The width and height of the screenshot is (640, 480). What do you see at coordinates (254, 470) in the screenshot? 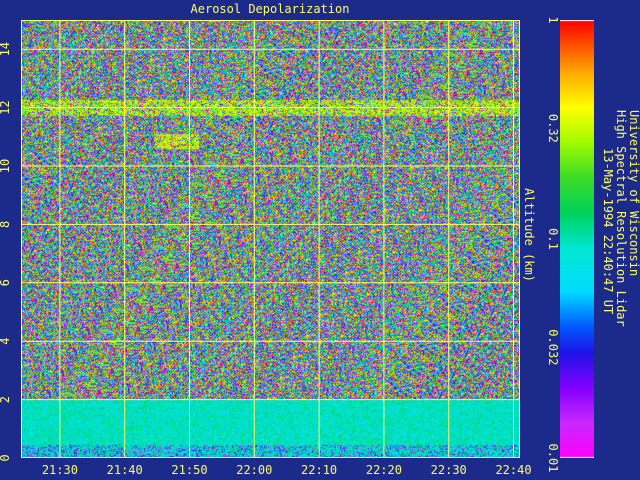
I see `x-tick-label: 22:00` at bounding box center [254, 470].